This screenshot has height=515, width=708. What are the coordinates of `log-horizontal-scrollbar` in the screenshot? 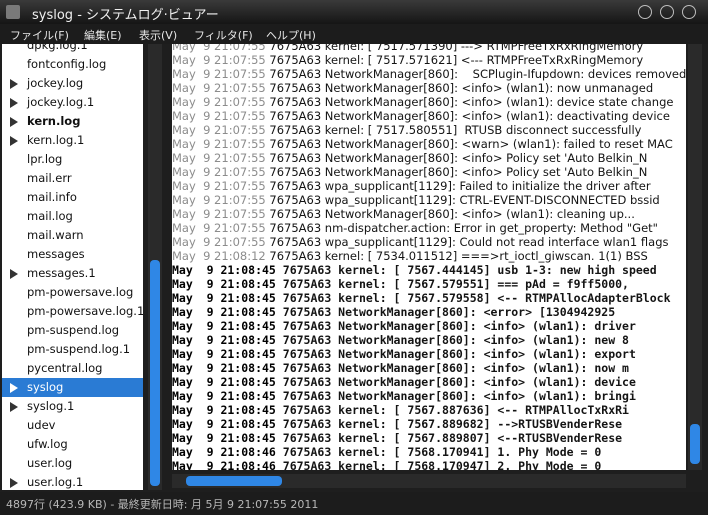 It's located at (429, 481).